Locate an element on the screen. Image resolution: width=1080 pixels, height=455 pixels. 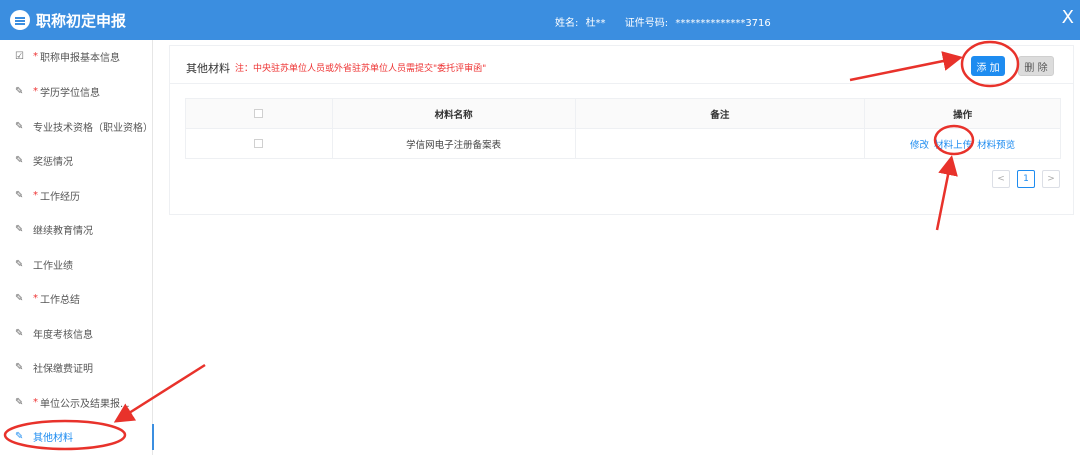
id-label: 证件号码: is located at coordinates (646, 23).